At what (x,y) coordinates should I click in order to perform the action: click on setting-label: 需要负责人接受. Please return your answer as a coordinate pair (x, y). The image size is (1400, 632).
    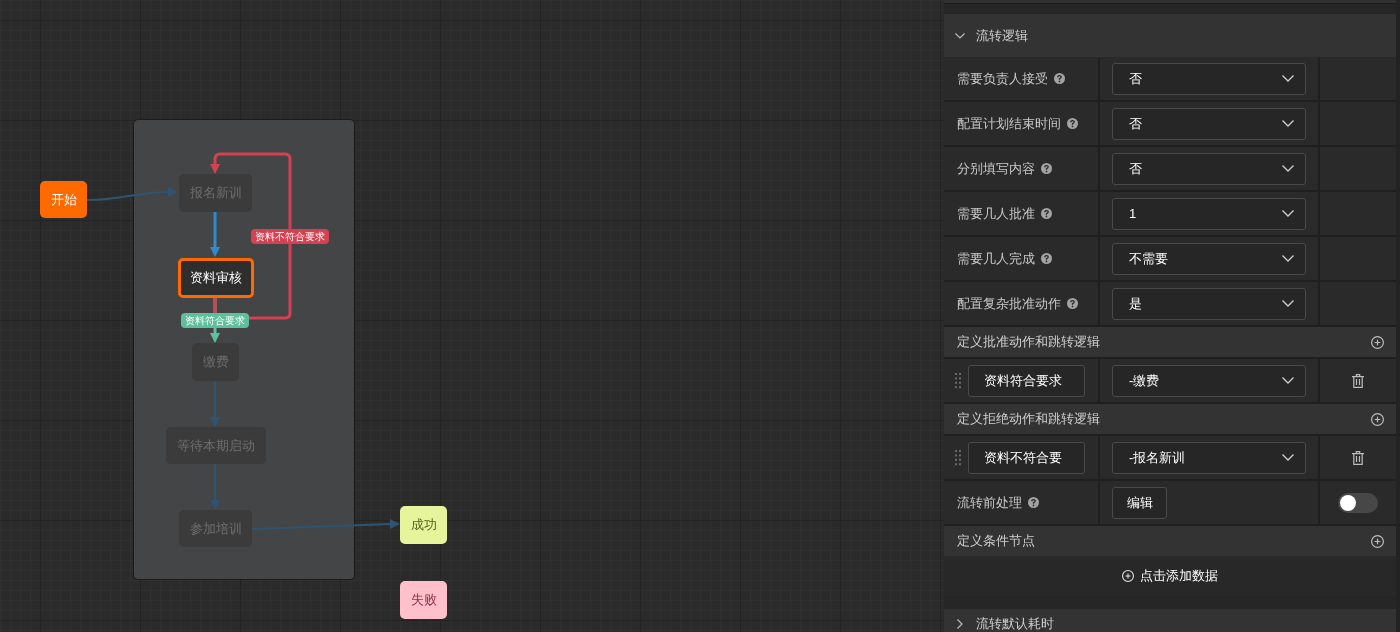
    Looking at the image, I should click on (1002, 78).